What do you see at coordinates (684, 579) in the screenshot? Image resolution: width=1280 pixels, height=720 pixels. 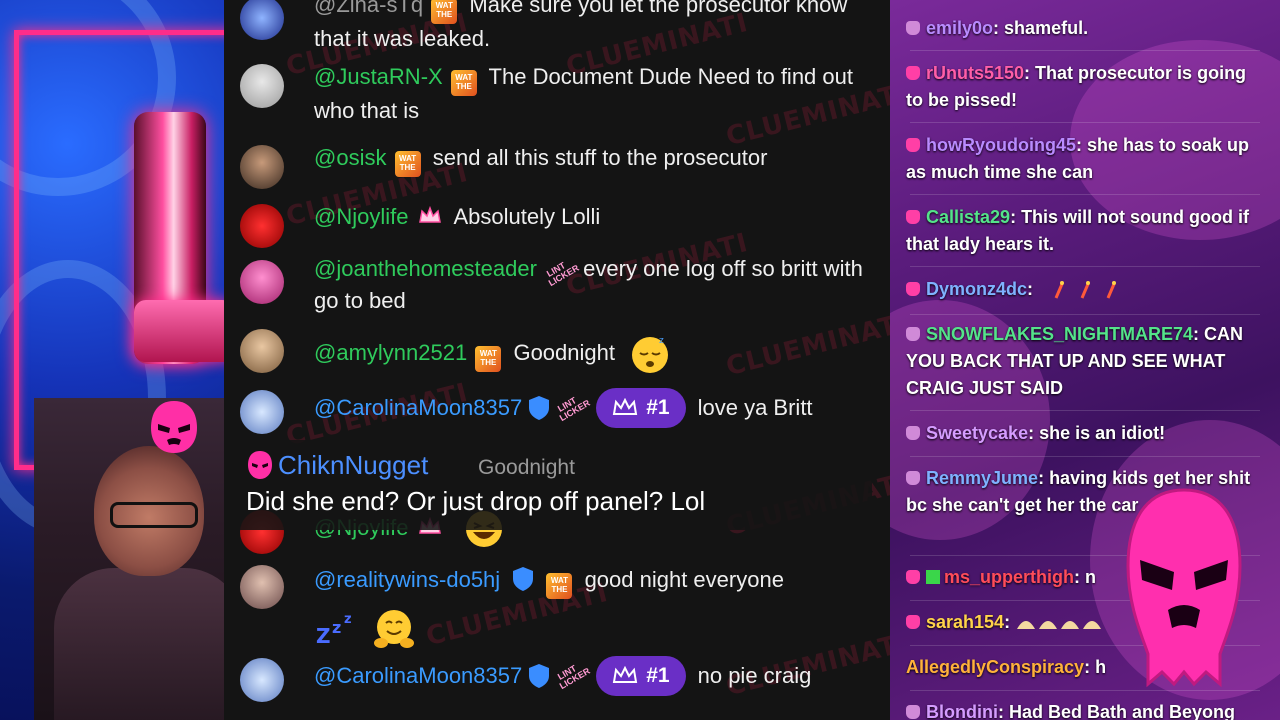 I see `chat-message-text: good night everyone` at bounding box center [684, 579].